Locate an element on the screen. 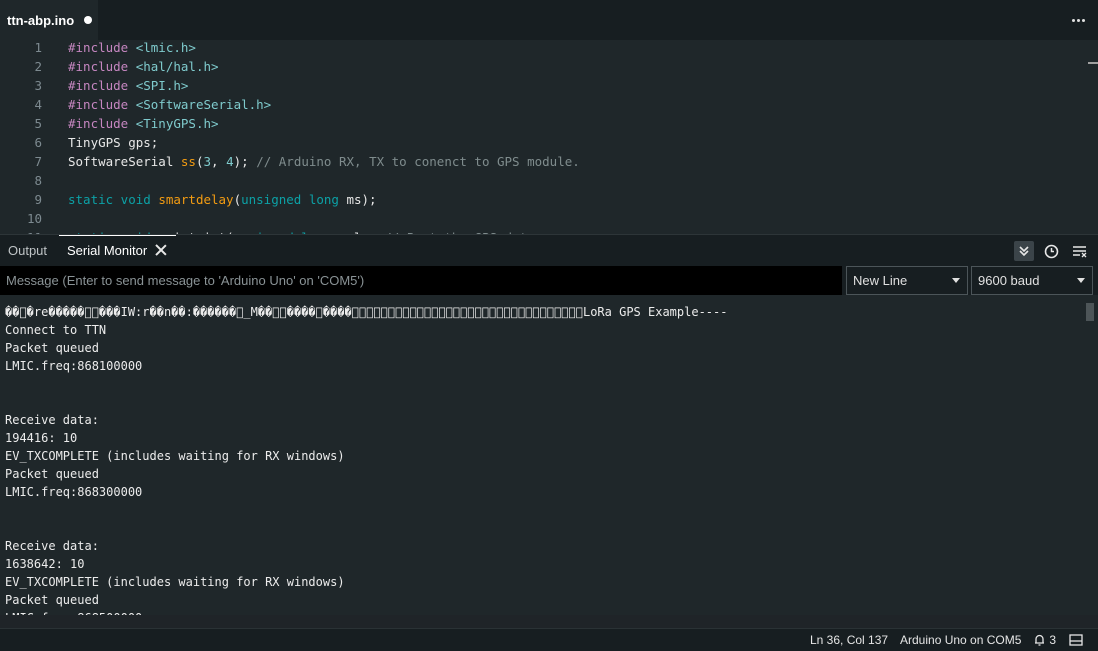  code-token: unsigned long is located at coordinates (290, 199).